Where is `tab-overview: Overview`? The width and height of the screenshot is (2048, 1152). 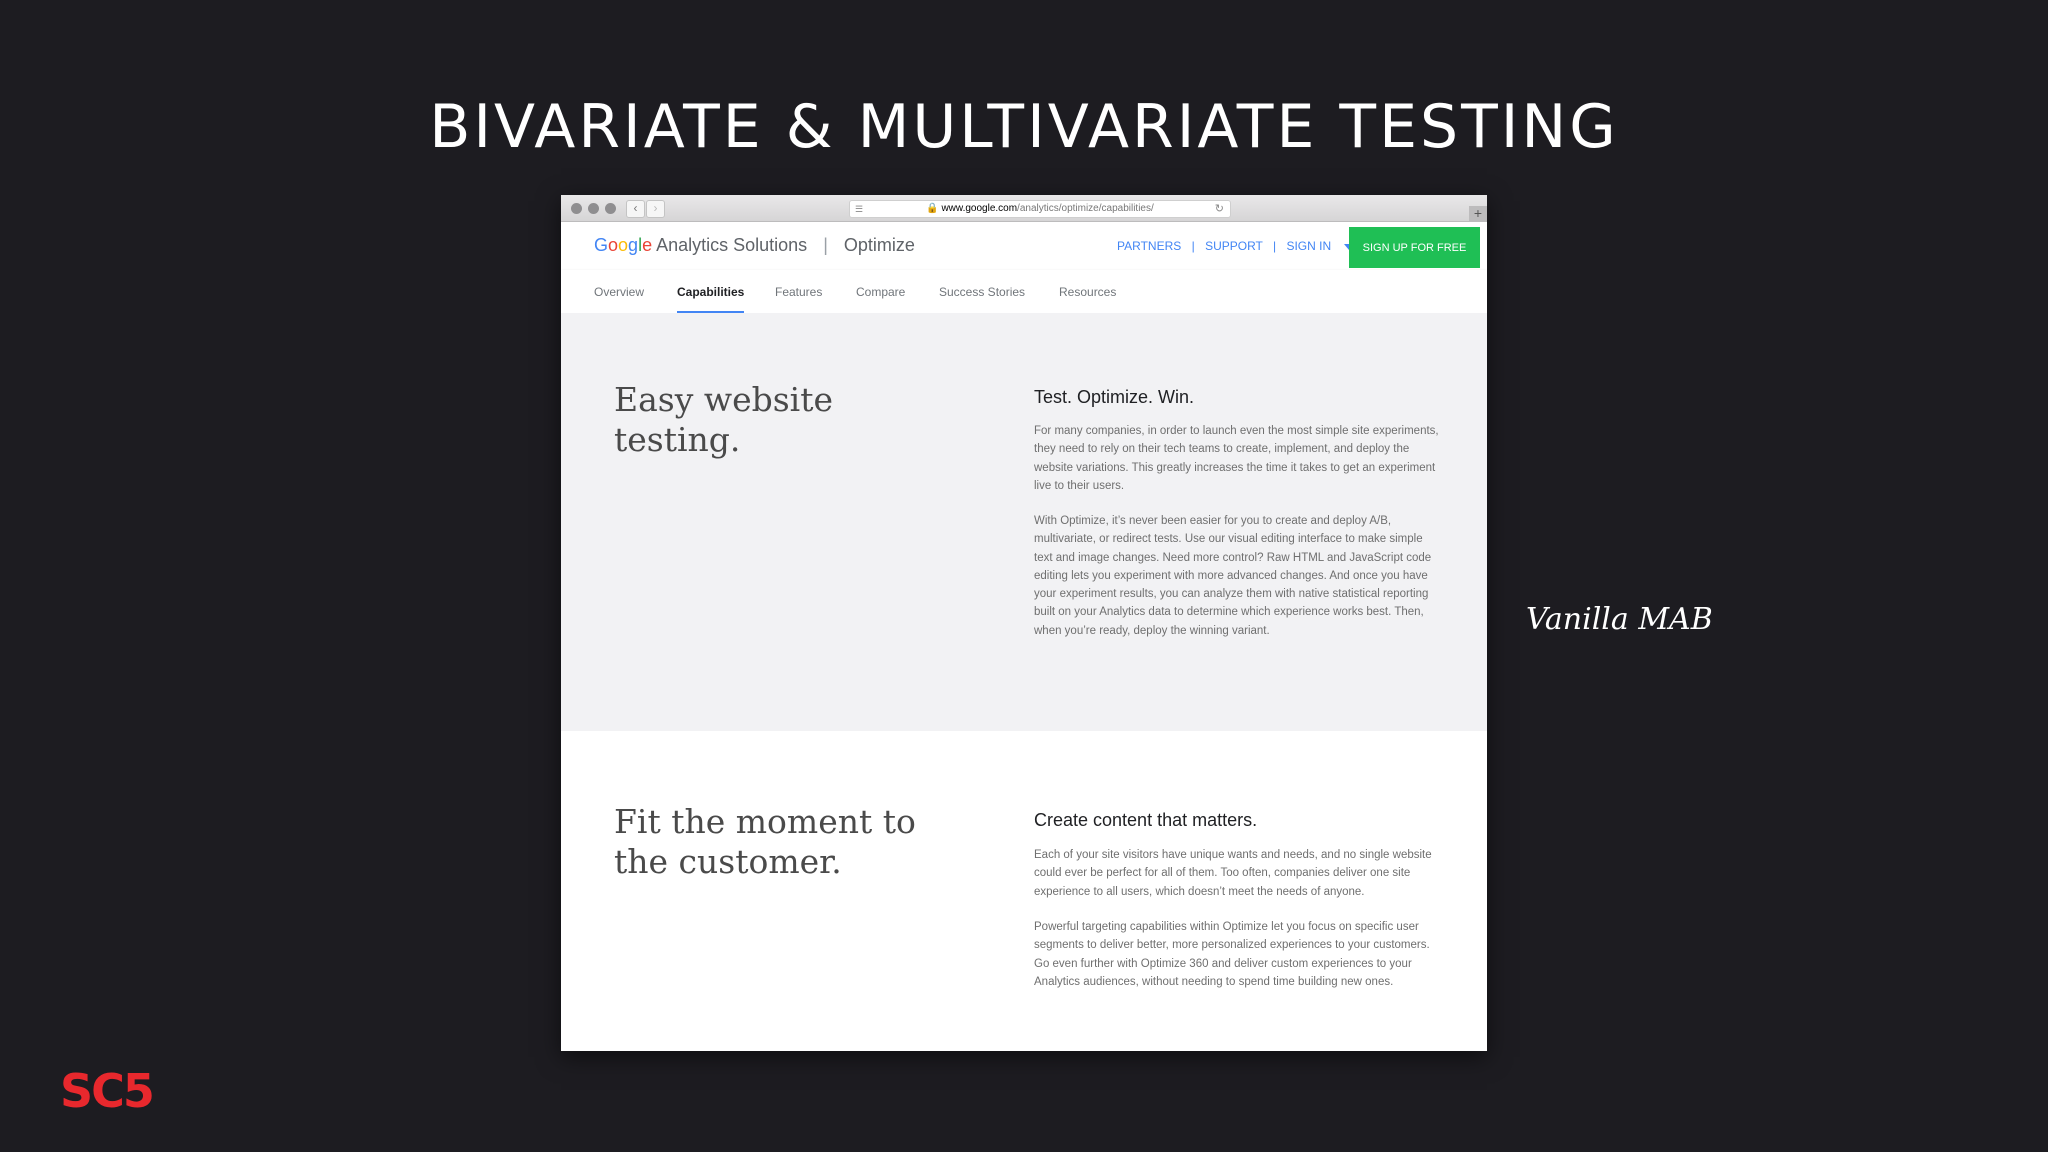 tab-overview: Overview is located at coordinates (619, 298).